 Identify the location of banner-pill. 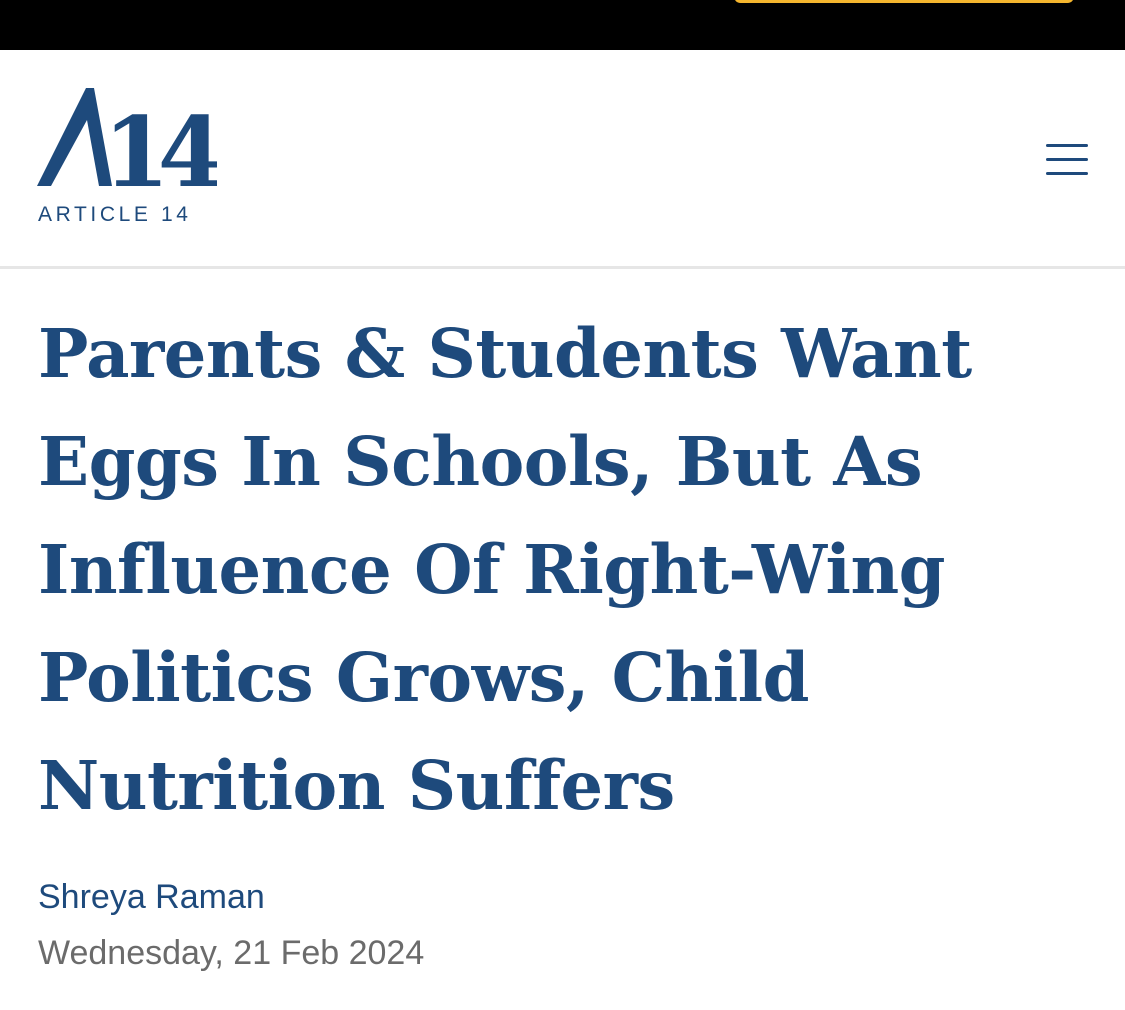
(904, 1).